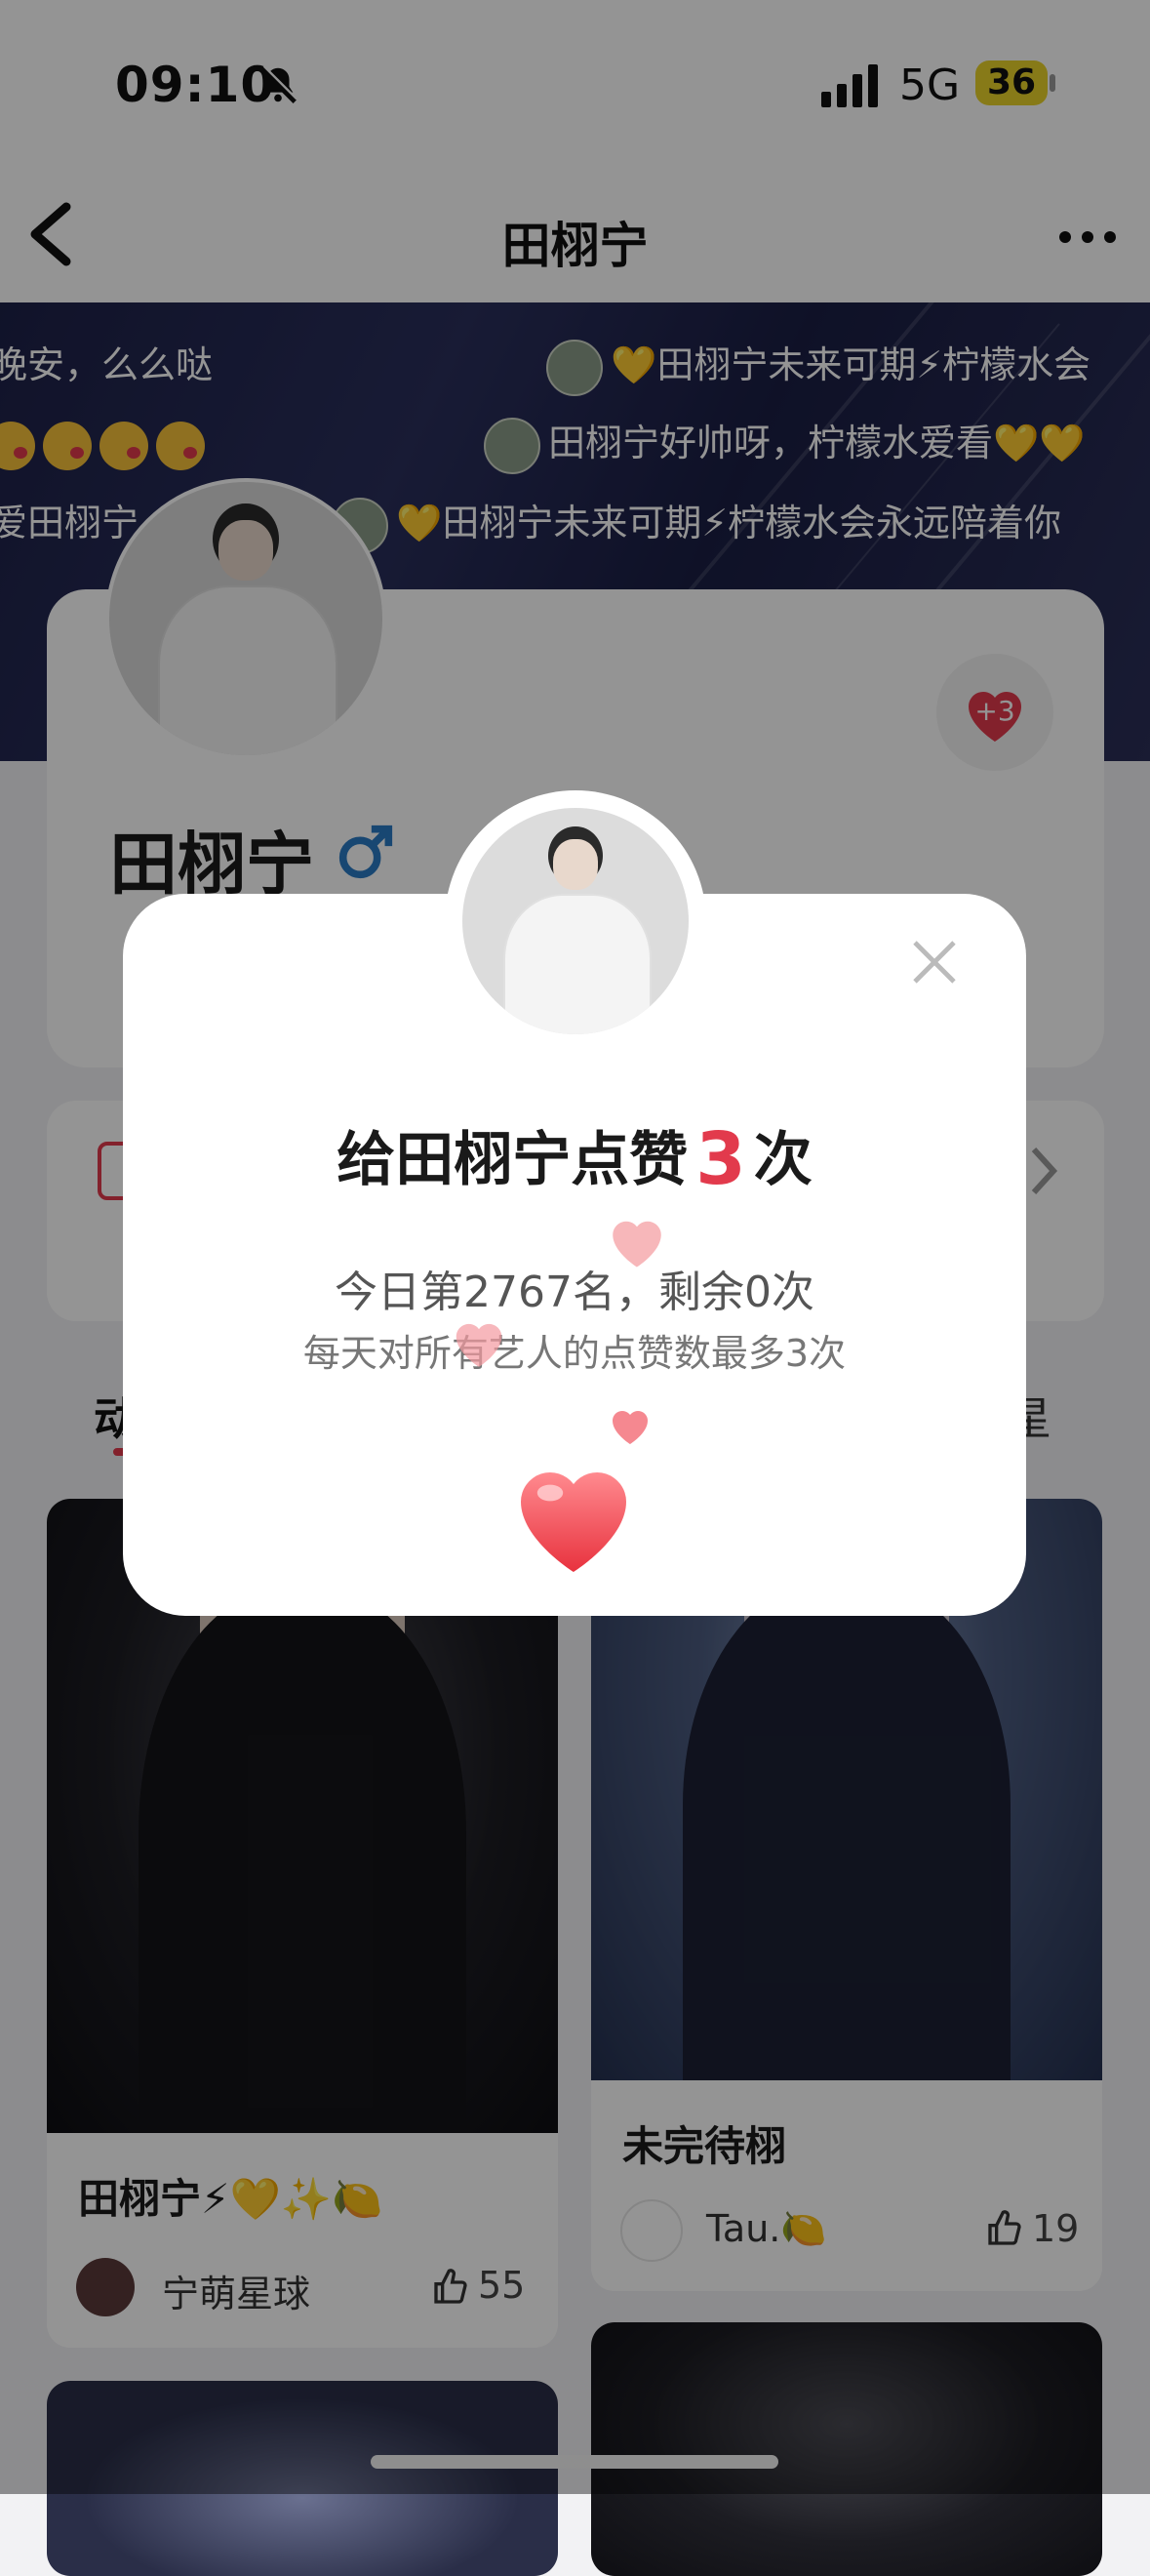  I want to click on dialog-title: 给田栩宁点赞 3 次, so click(575, 1159).